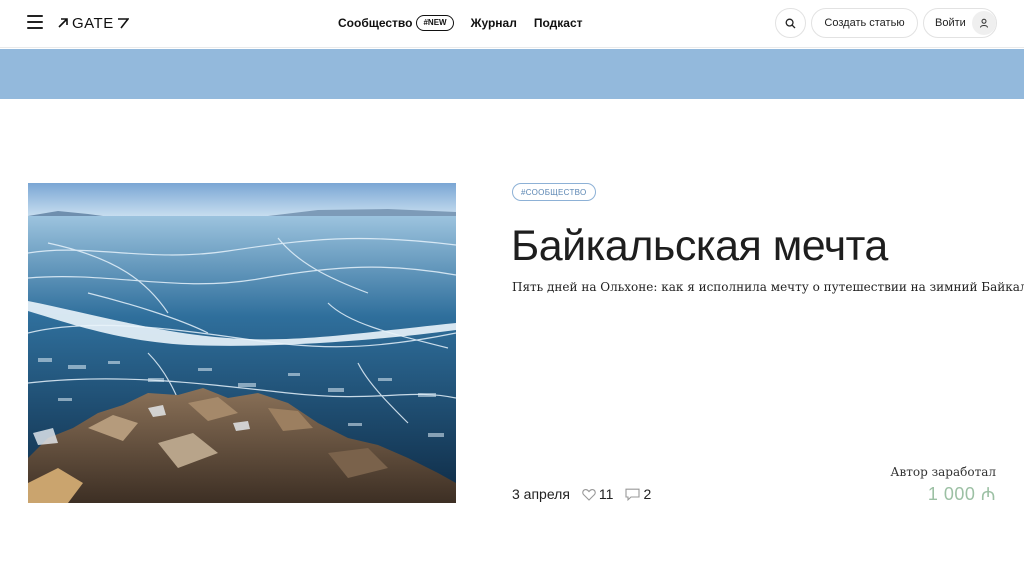 The image size is (1024, 583). I want to click on heart-icon, so click(589, 494).